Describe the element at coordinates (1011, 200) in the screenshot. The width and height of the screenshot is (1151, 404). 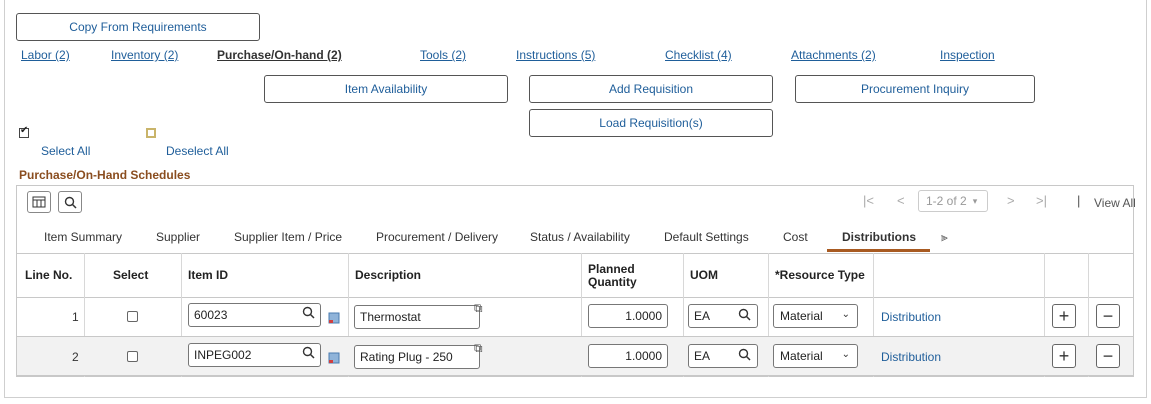
I see `next-page-icon: >` at that location.